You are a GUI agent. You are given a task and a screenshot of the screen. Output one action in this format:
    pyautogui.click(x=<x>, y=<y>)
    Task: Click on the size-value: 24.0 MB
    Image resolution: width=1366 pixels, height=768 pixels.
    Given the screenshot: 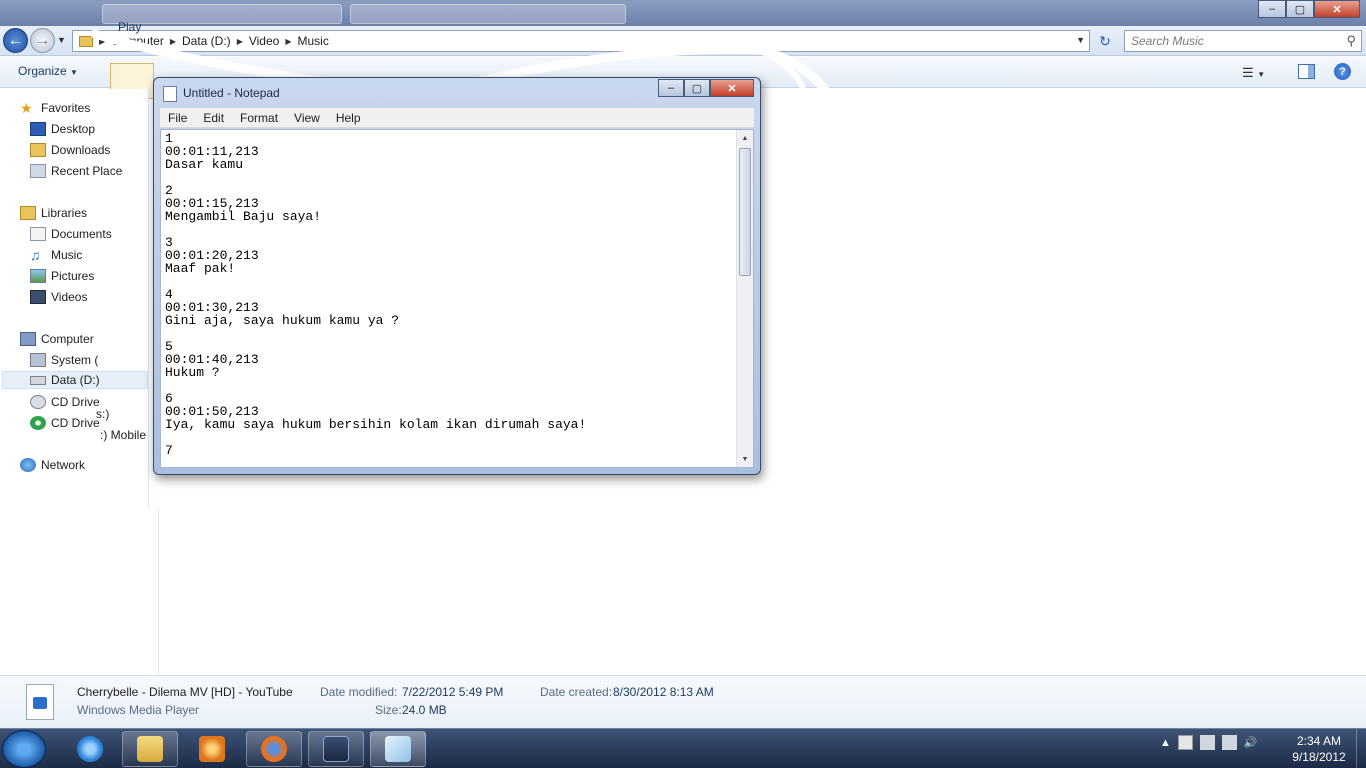 What is the action you would take?
    pyautogui.click(x=424, y=710)
    